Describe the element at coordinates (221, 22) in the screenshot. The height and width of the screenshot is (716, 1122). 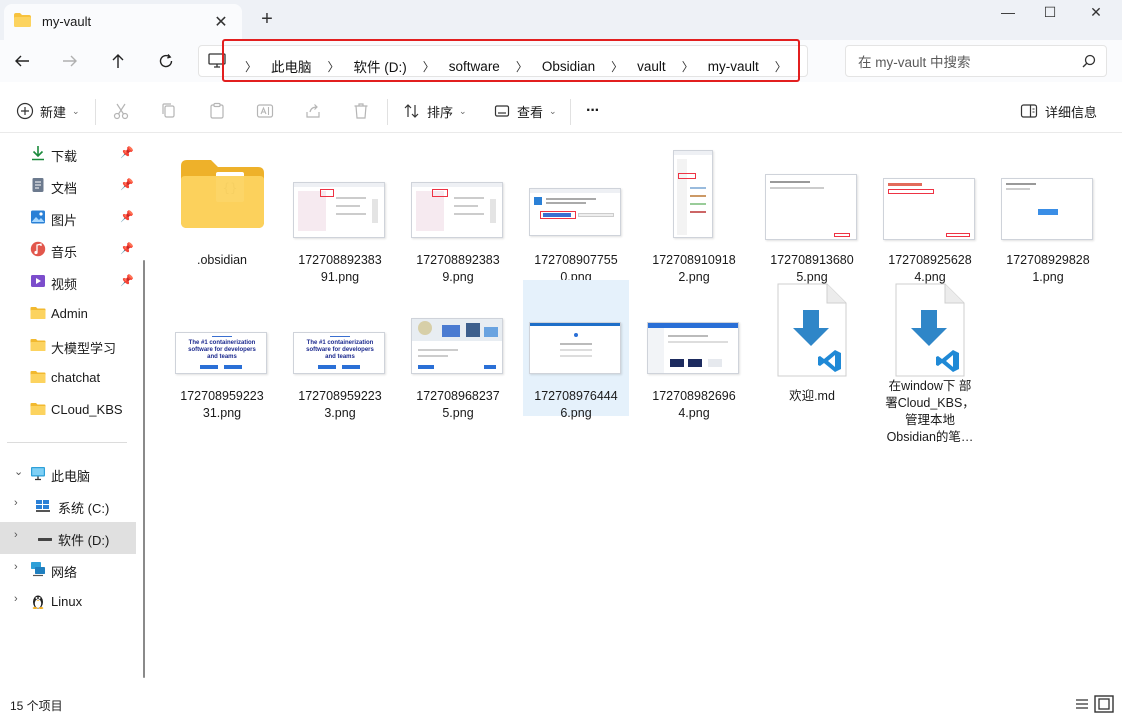
I see `tab-close-button: ✕` at that location.